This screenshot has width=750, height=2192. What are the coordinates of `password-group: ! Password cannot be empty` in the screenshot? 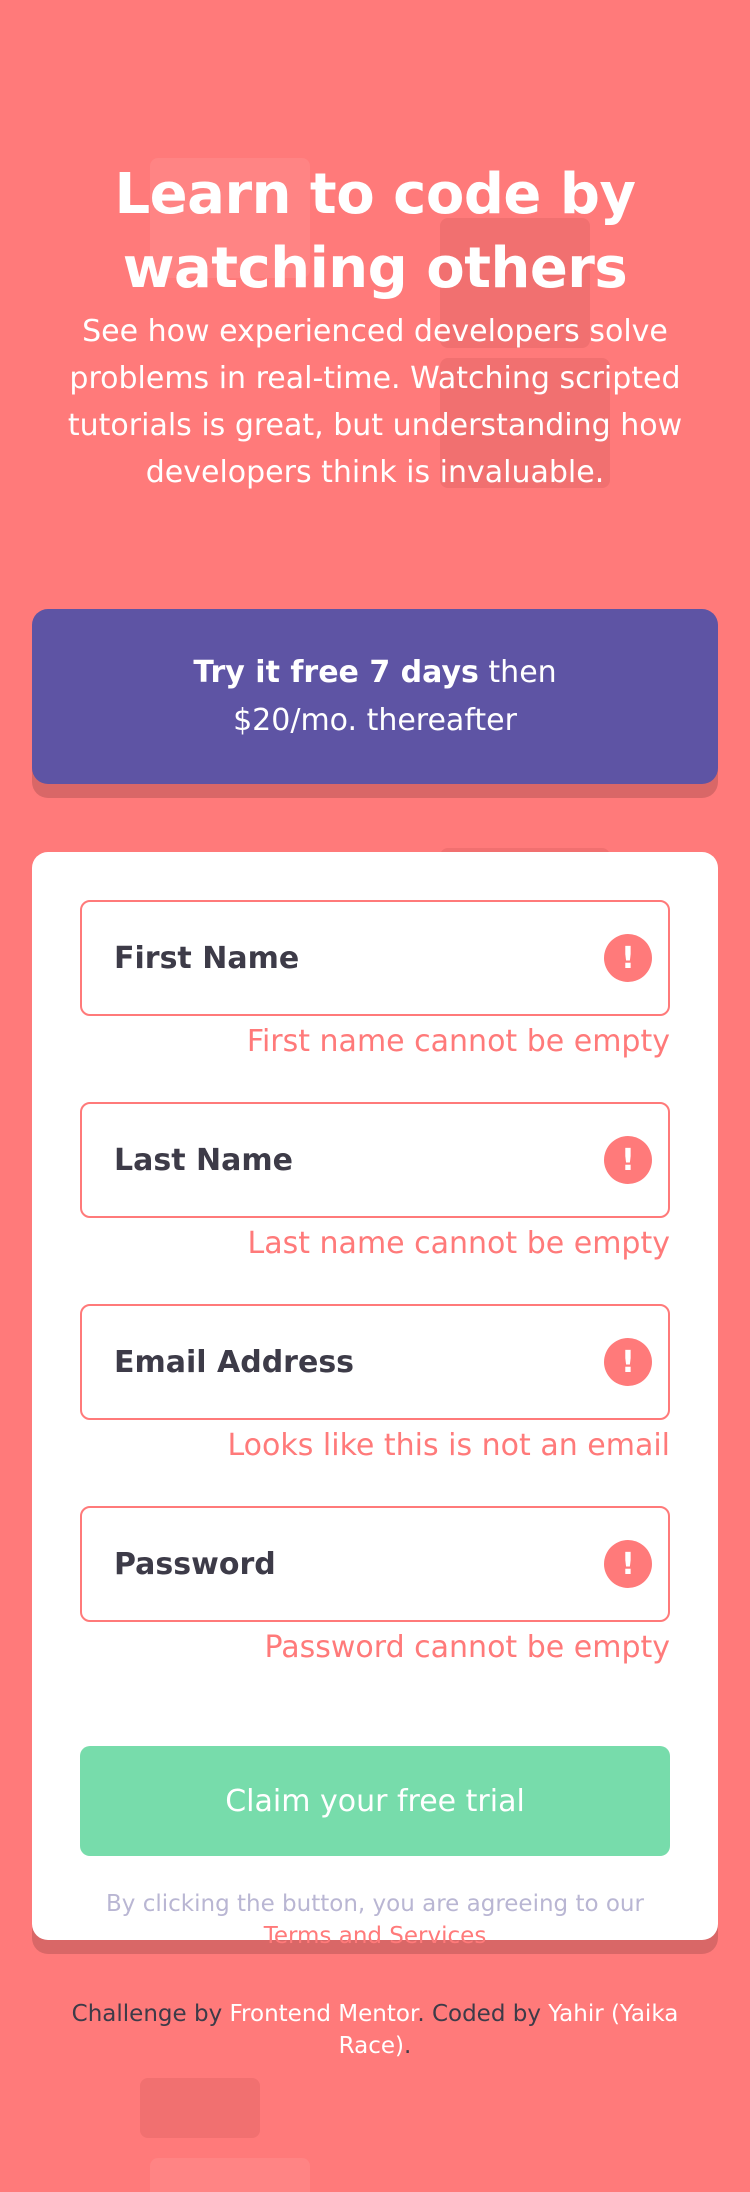 It's located at (375, 1587).